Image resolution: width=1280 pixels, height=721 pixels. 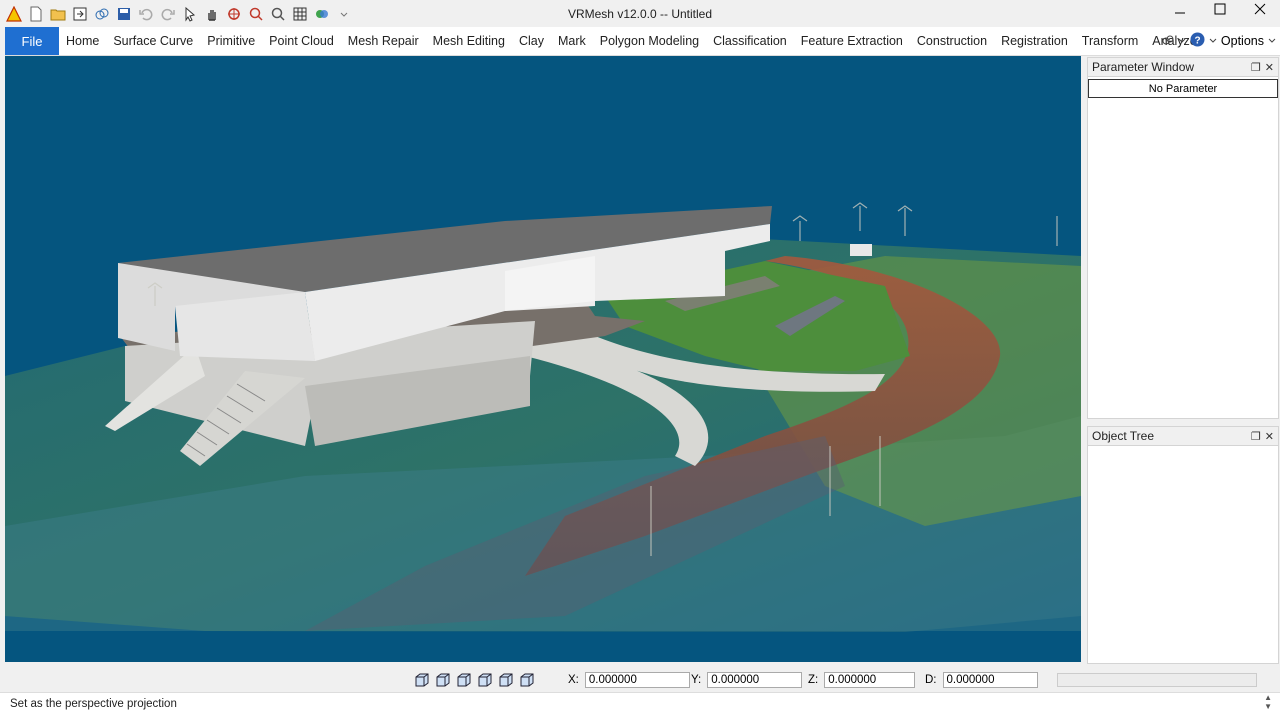 I want to click on chevron-down-icon: ▼, so click(x=1268, y=706).